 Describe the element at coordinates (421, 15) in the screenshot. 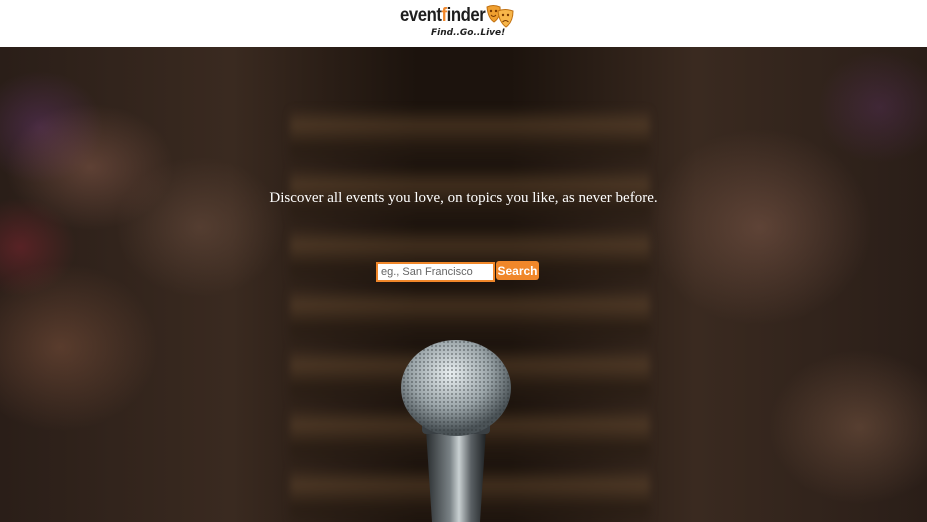

I see `logo-text-prefix: event` at that location.